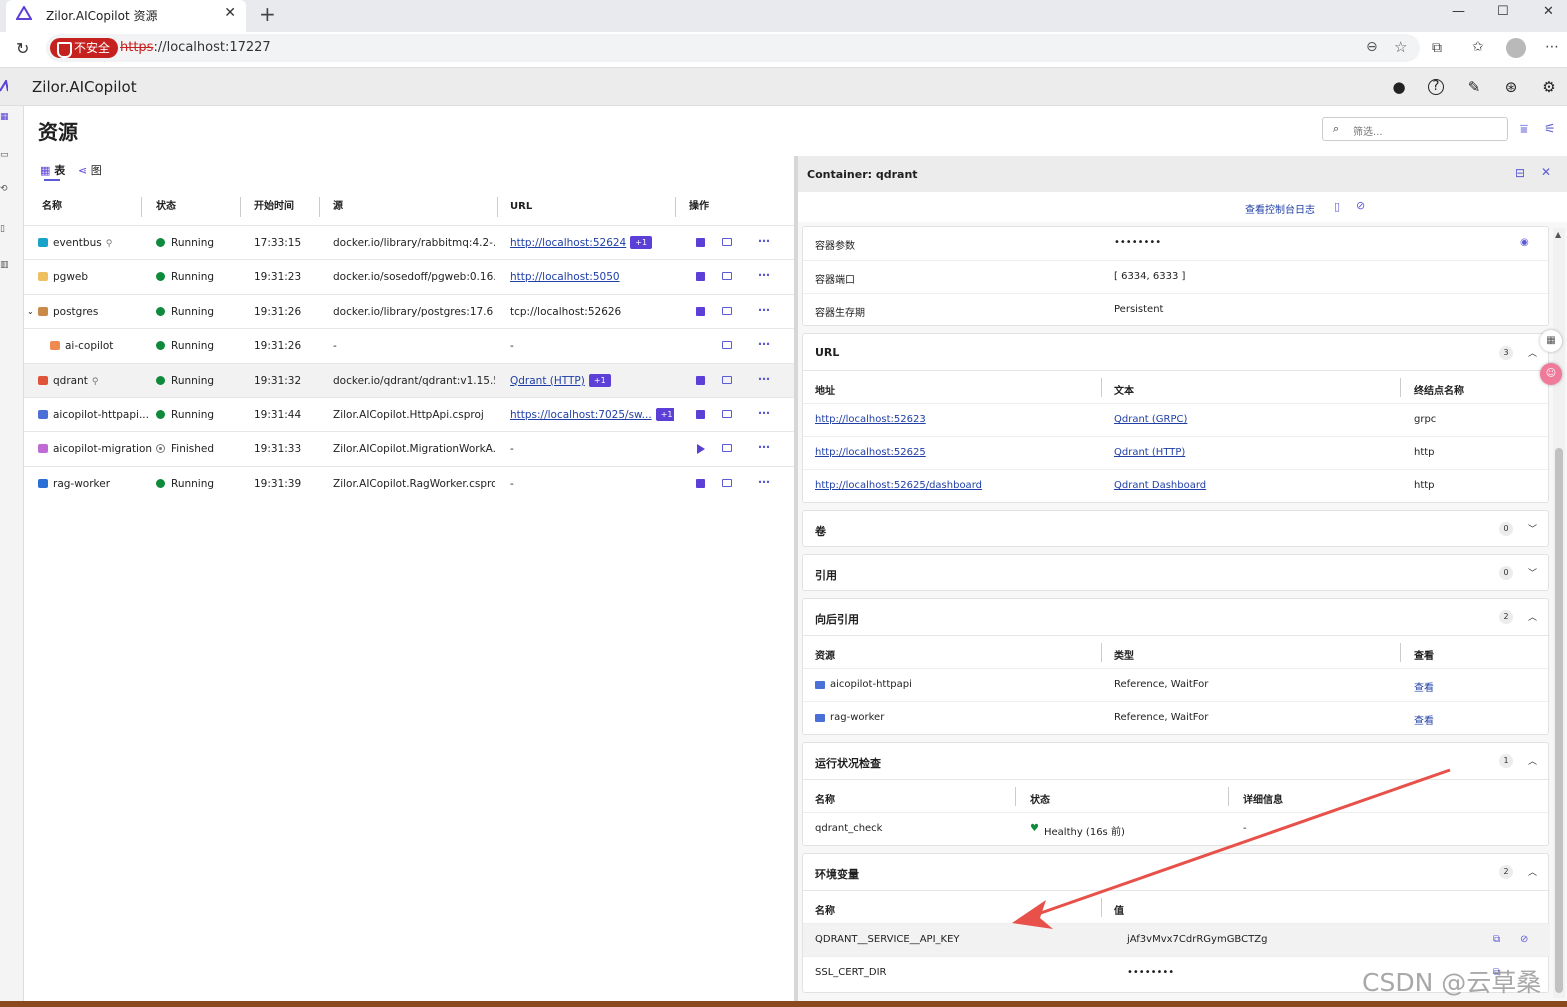 The height and width of the screenshot is (1007, 1567). What do you see at coordinates (1458, 11) in the screenshot?
I see `minimize-icon: —` at bounding box center [1458, 11].